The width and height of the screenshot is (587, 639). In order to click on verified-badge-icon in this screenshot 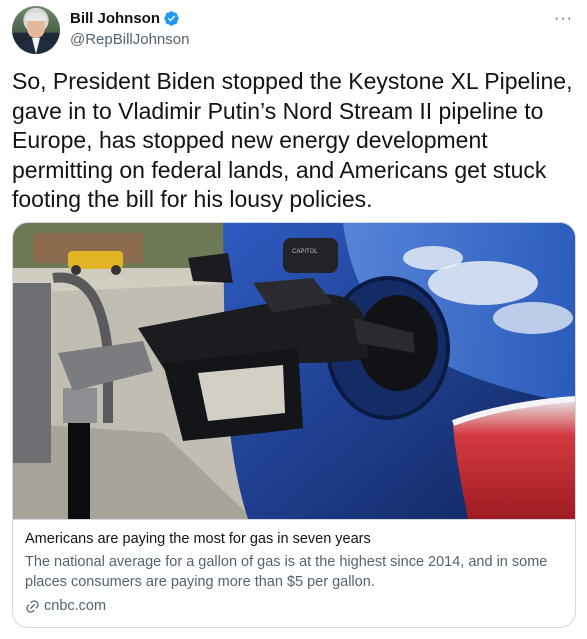, I will do `click(171, 18)`.